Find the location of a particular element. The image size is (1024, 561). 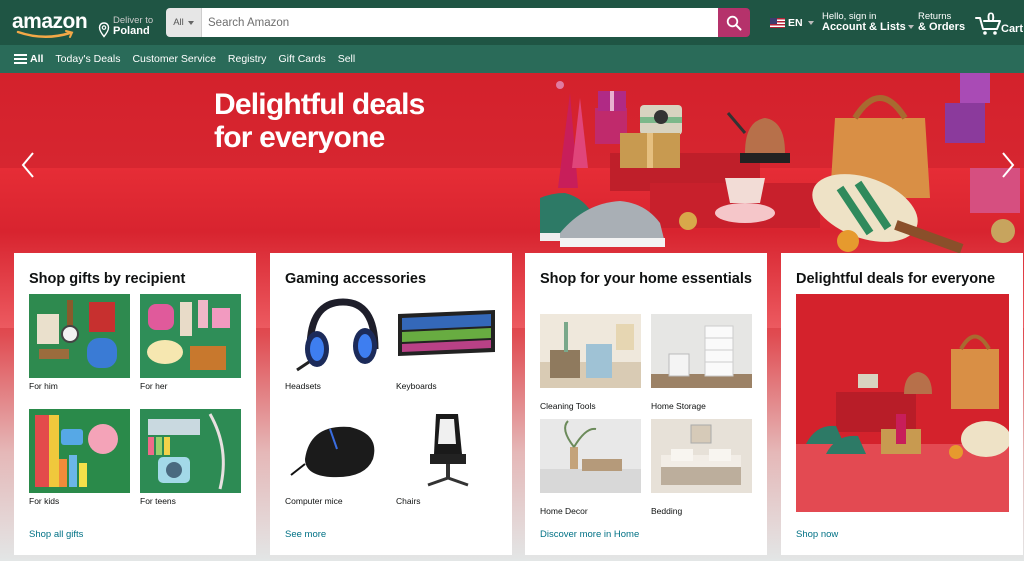

nav-link-todays-deals: Today's Deals is located at coordinates (87, 59).